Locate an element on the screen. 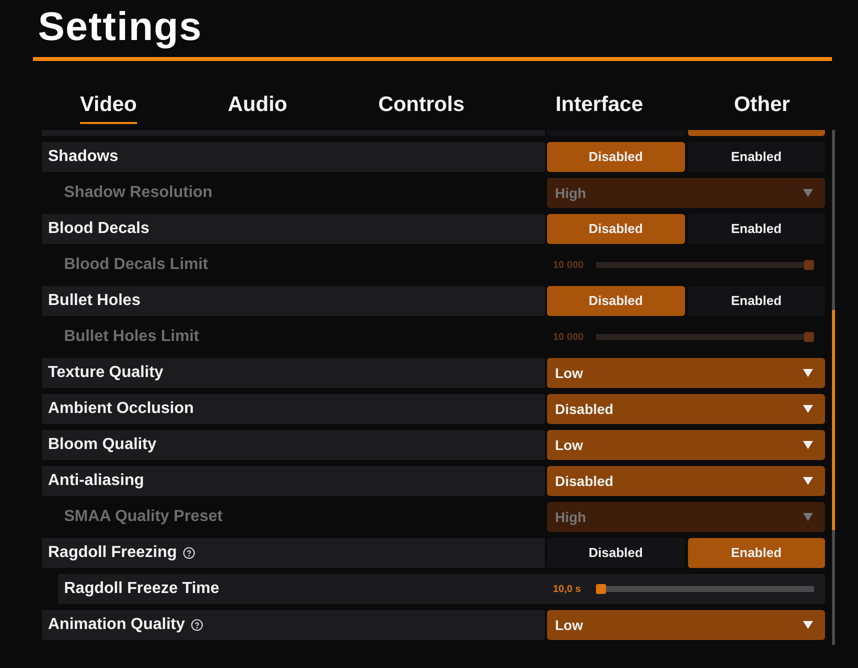 Image resolution: width=858 pixels, height=668 pixels. slider-value: 10,0 s is located at coordinates (567, 589).